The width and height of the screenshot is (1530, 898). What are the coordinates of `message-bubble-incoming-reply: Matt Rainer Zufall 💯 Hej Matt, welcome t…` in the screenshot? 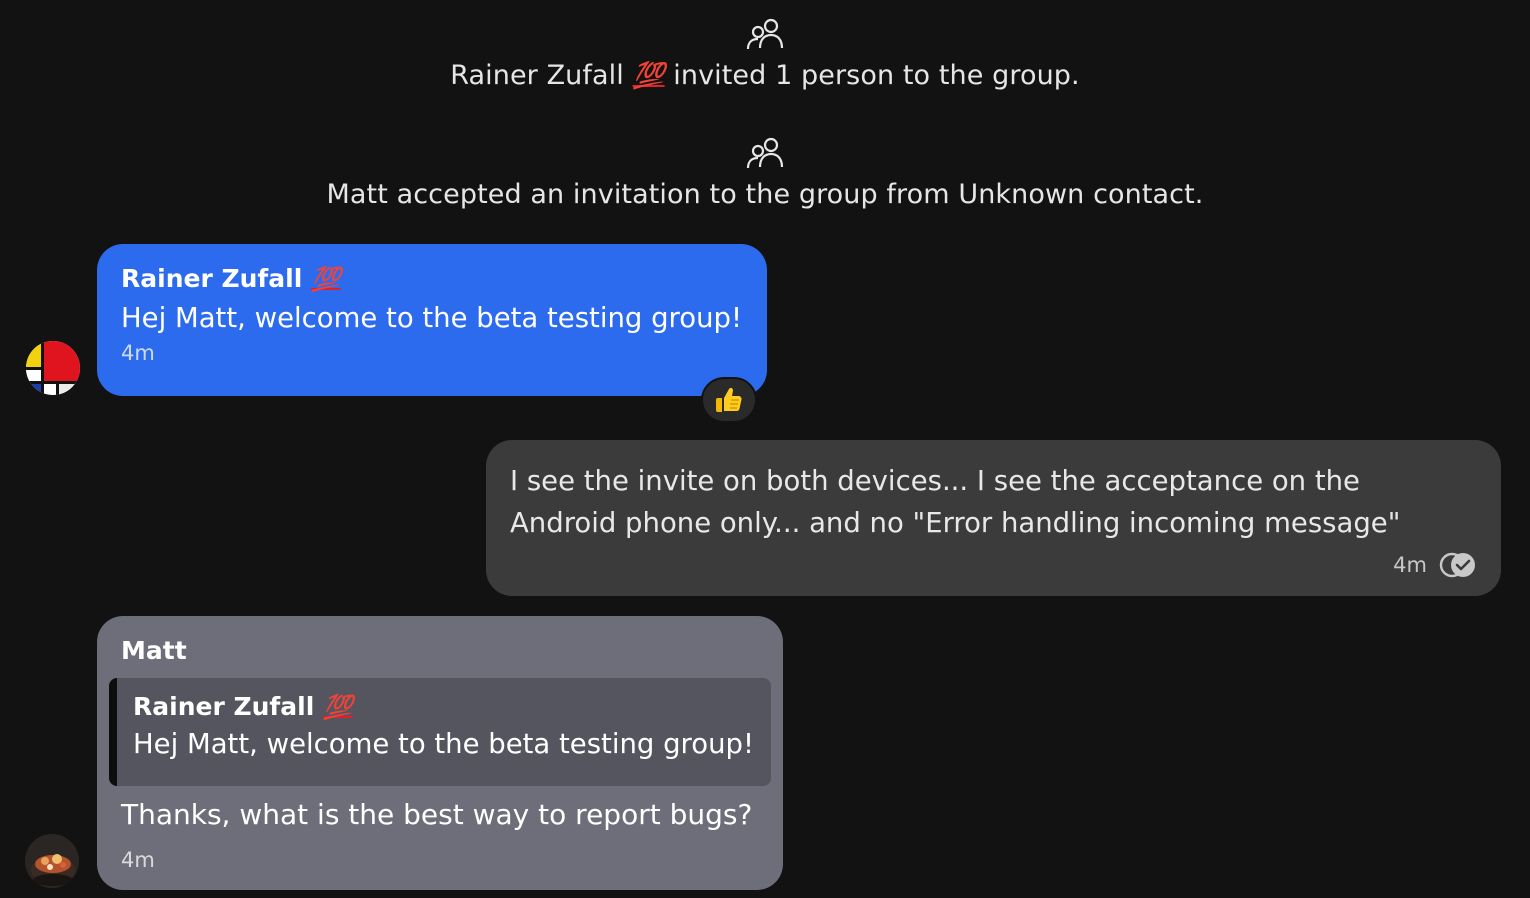 It's located at (440, 753).